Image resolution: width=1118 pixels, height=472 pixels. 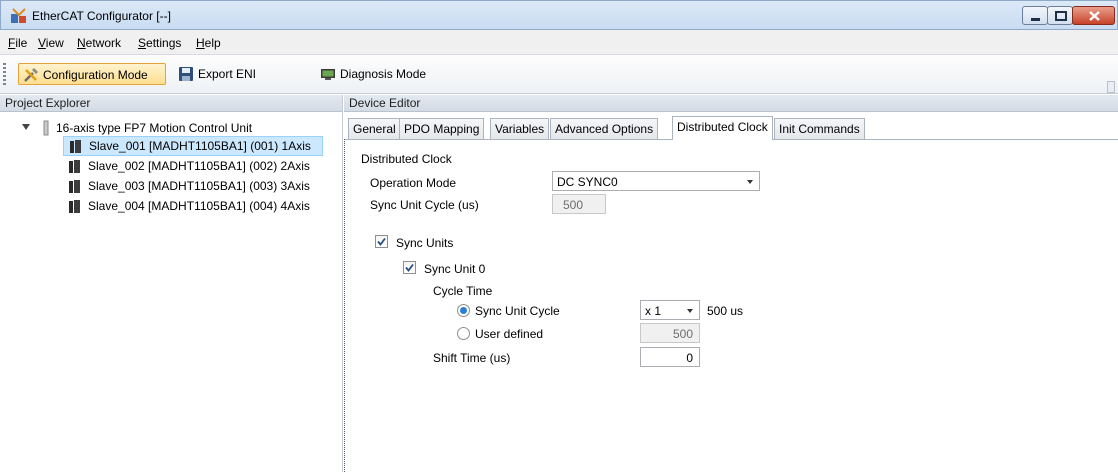 What do you see at coordinates (200, 43) in the screenshot?
I see `menu-help-accel: H` at bounding box center [200, 43].